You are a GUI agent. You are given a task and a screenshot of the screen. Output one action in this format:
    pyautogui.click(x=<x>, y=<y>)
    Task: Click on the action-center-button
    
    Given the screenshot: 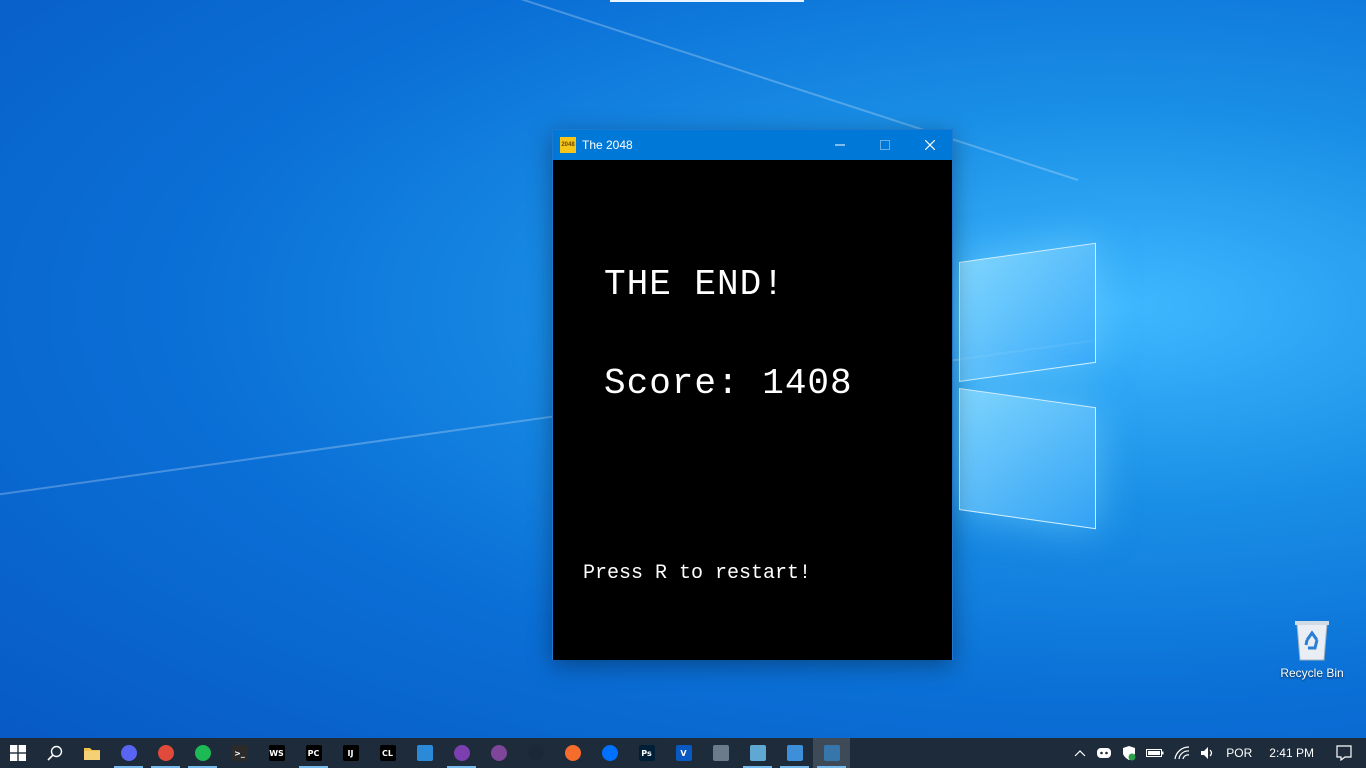 What is the action you would take?
    pyautogui.click(x=1346, y=753)
    